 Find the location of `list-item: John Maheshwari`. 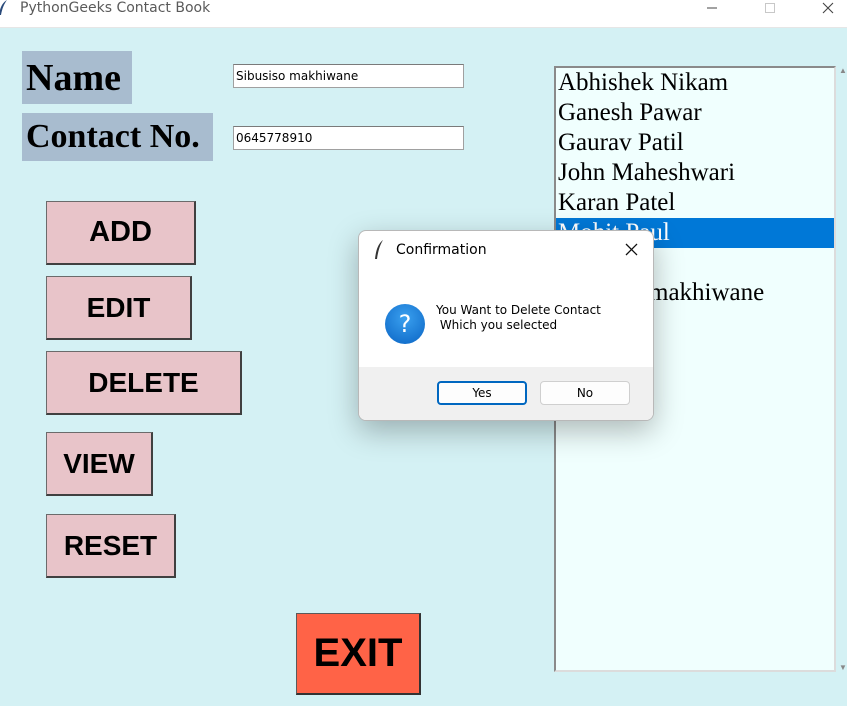

list-item: John Maheshwari is located at coordinates (695, 173).